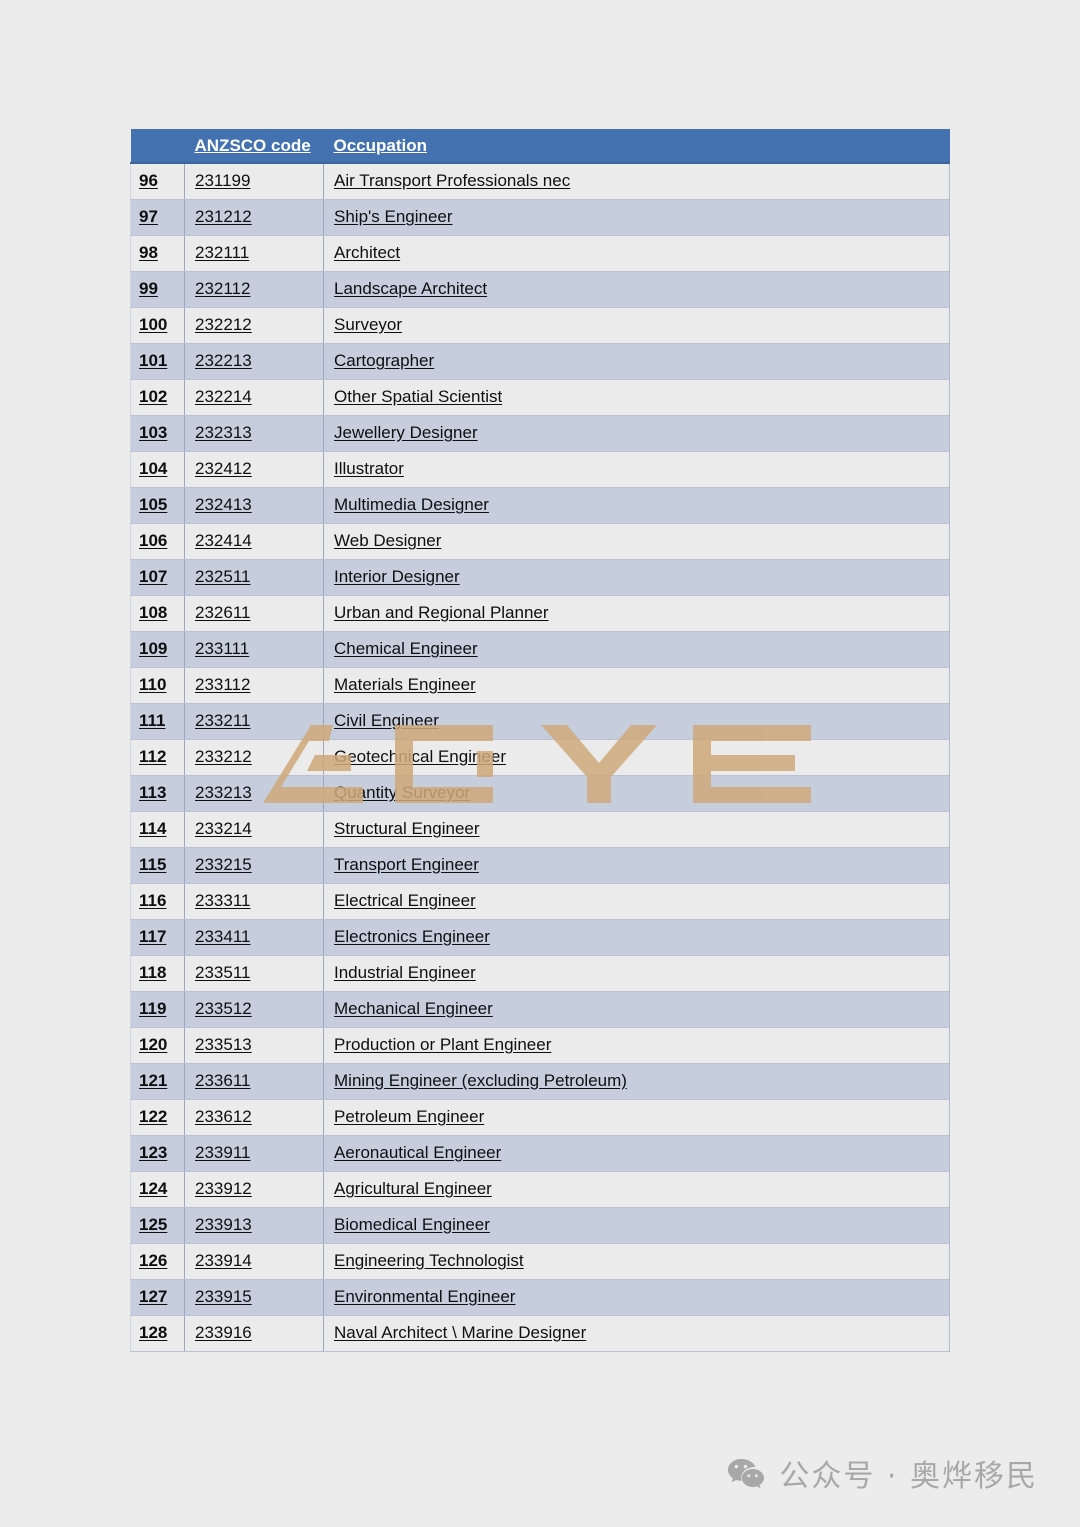  I want to click on table-header-row: ANZSCO code Occupation, so click(540, 146).